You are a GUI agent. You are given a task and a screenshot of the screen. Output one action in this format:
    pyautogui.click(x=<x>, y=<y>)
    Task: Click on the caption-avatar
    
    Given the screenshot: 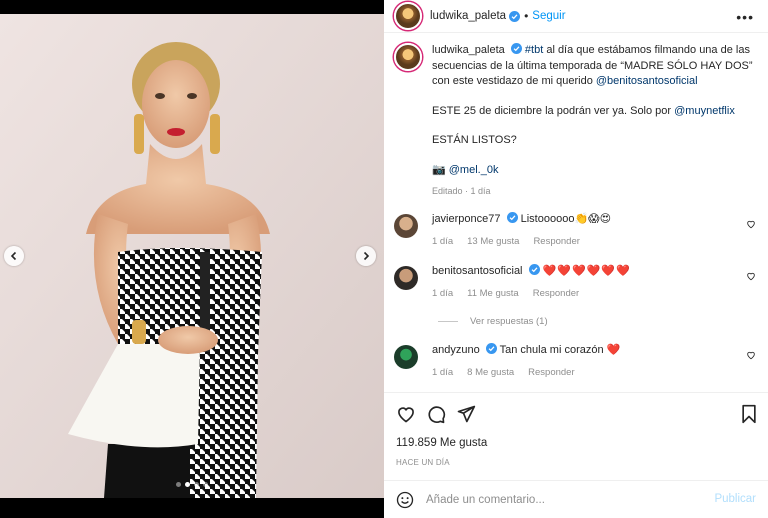 What is the action you would take?
    pyautogui.click(x=408, y=57)
    